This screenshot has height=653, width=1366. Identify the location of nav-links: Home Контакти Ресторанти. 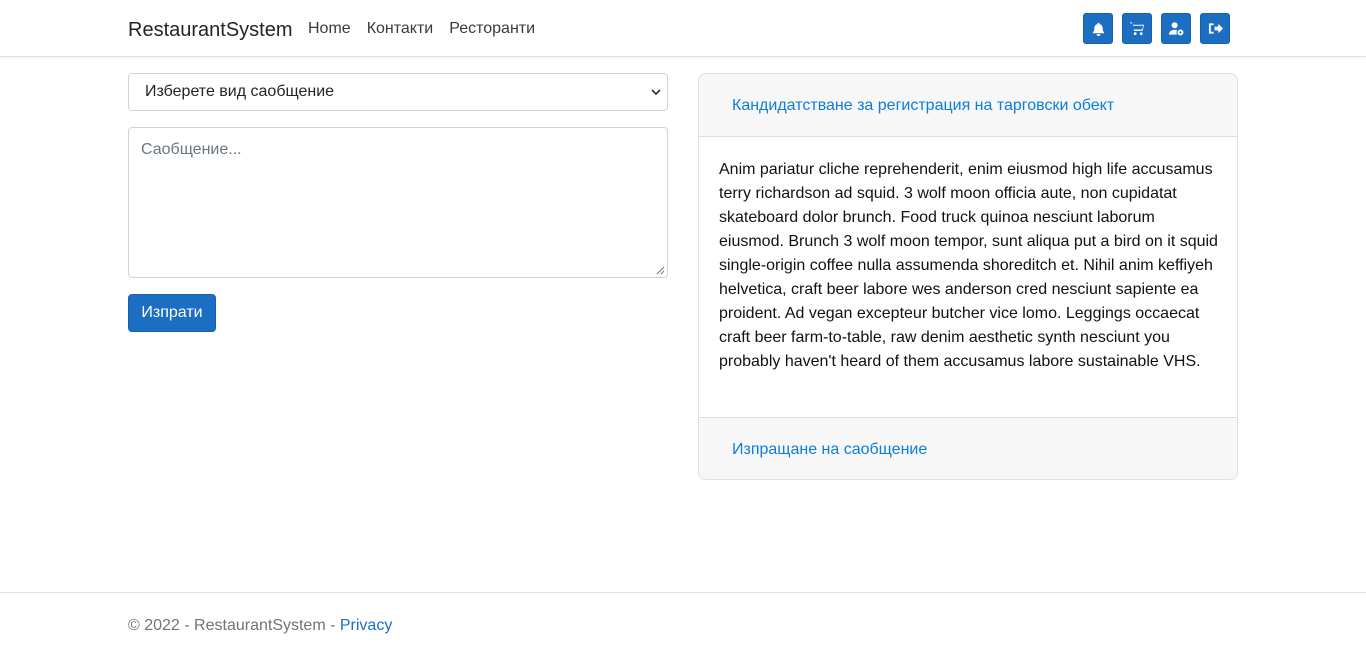
(421, 29).